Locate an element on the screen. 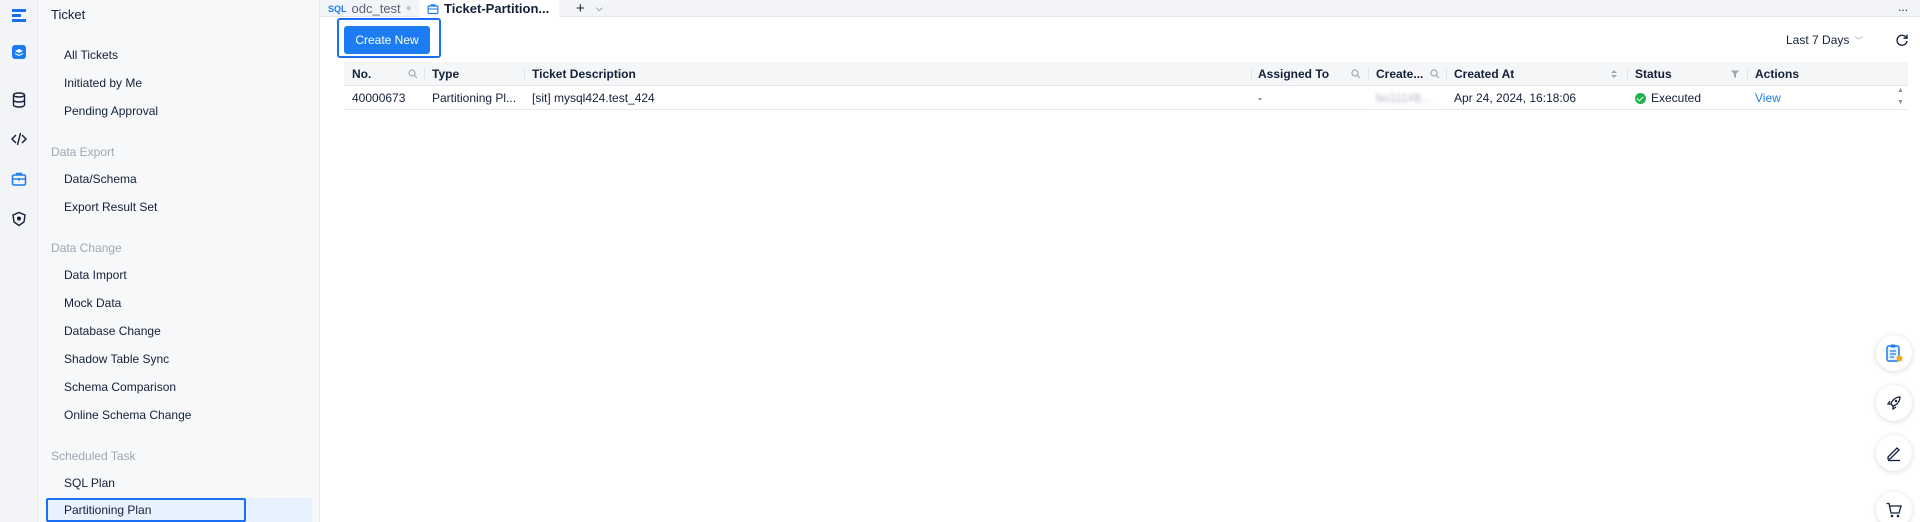 The height and width of the screenshot is (522, 1920). column-header-status: Status is located at coordinates (1653, 74).